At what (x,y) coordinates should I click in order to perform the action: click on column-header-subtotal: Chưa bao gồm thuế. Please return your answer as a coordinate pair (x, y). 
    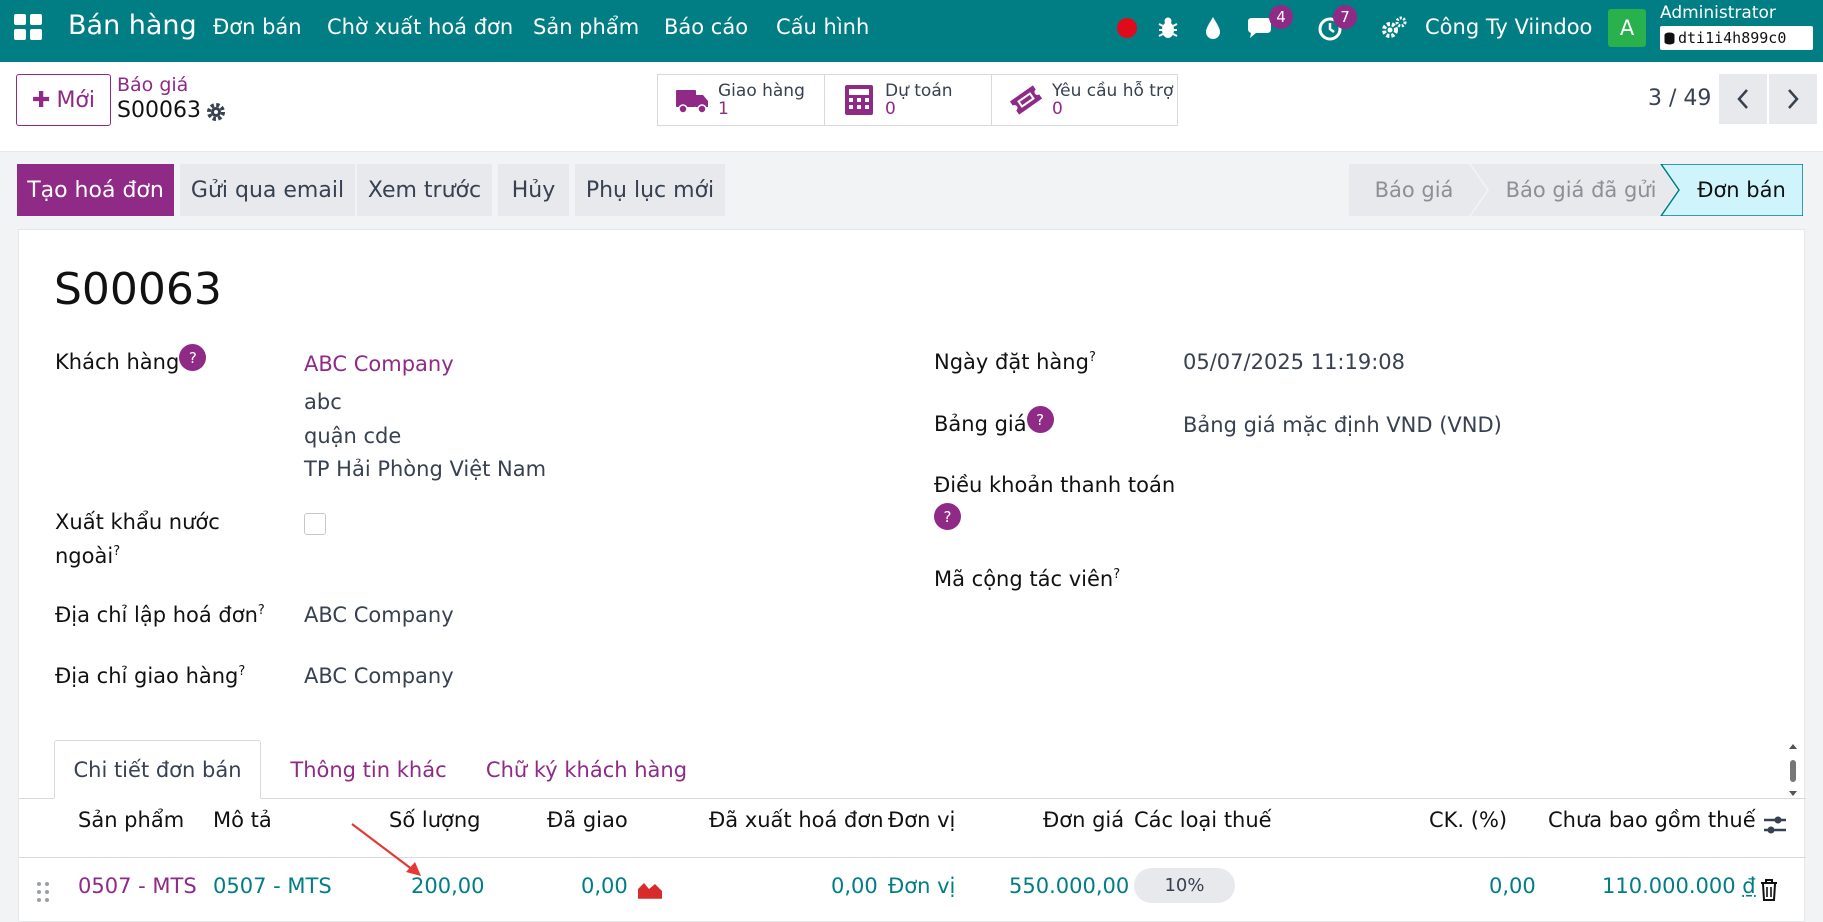
    Looking at the image, I should click on (1652, 820).